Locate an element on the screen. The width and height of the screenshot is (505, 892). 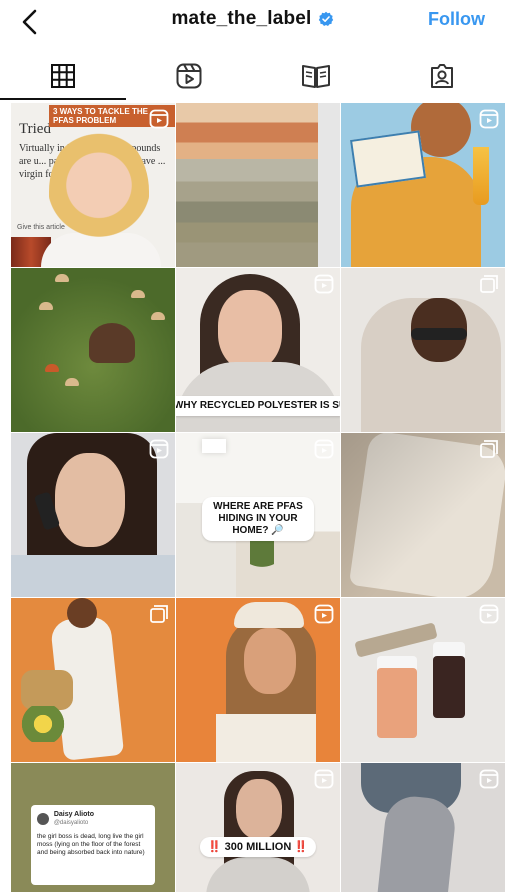
product-tube is located at coordinates (396, 640).